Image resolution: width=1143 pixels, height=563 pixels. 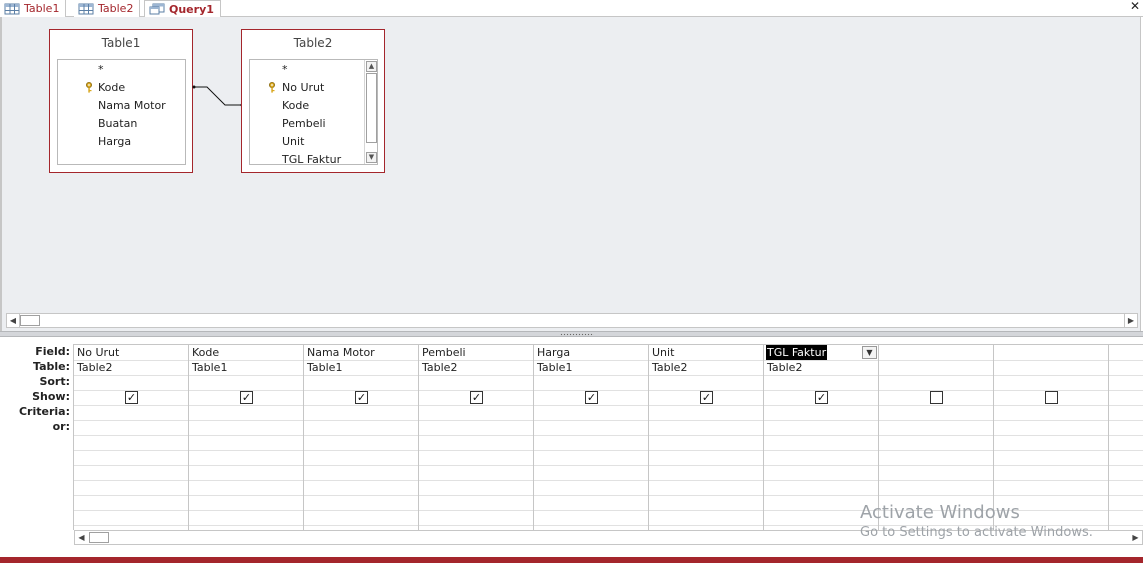 What do you see at coordinates (191, 9) in the screenshot?
I see `tab-label: Query1` at bounding box center [191, 9].